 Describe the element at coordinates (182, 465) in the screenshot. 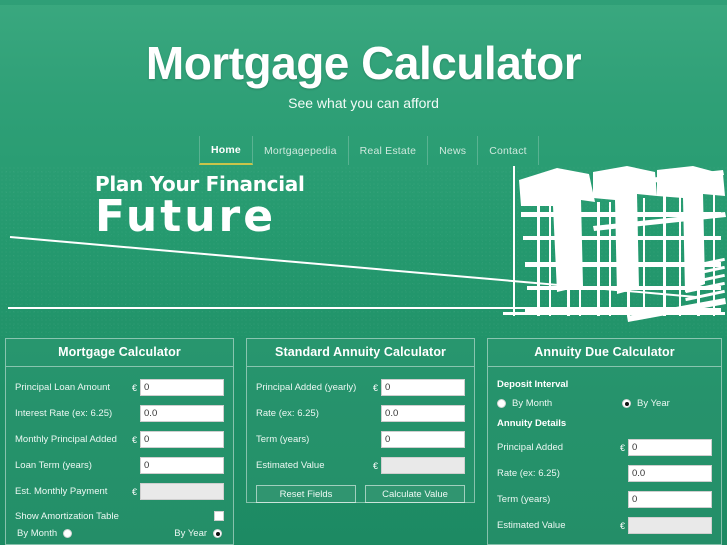

I see `loan-term-input` at that location.